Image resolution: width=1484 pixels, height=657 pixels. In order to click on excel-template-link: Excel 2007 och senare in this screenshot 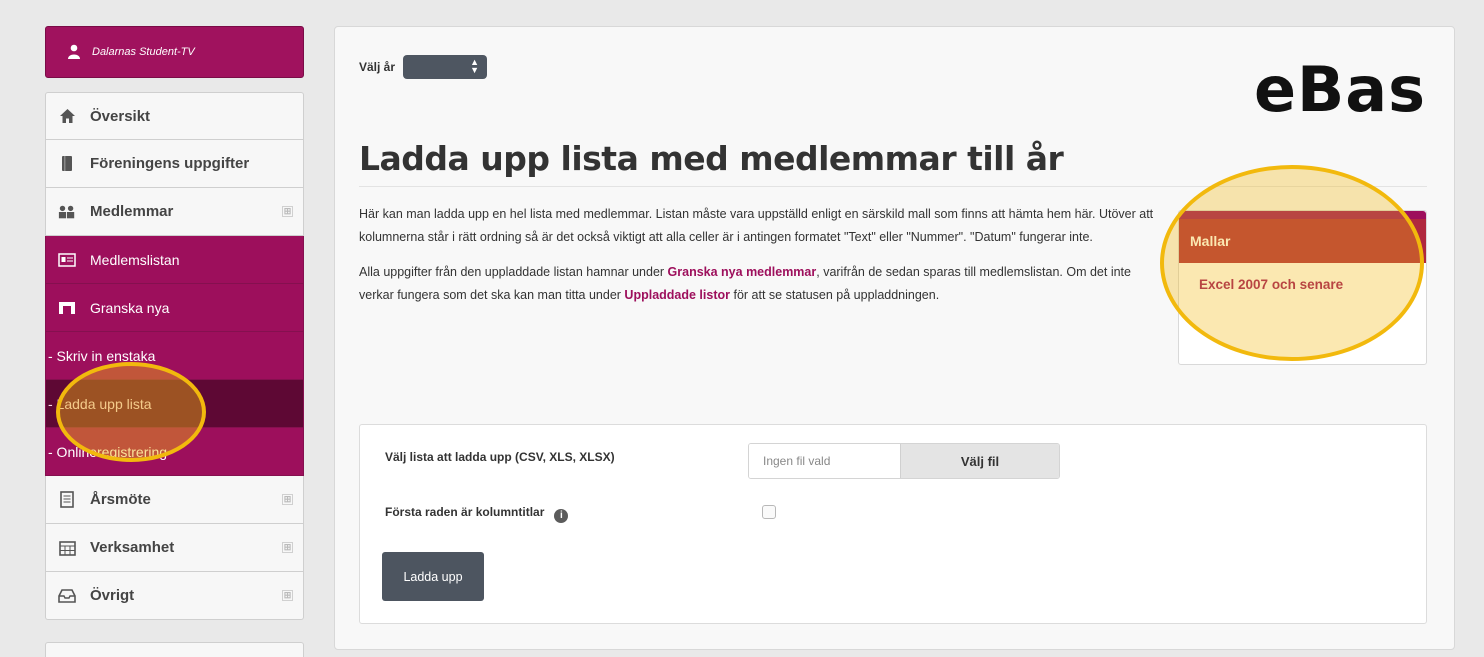, I will do `click(1302, 277)`.